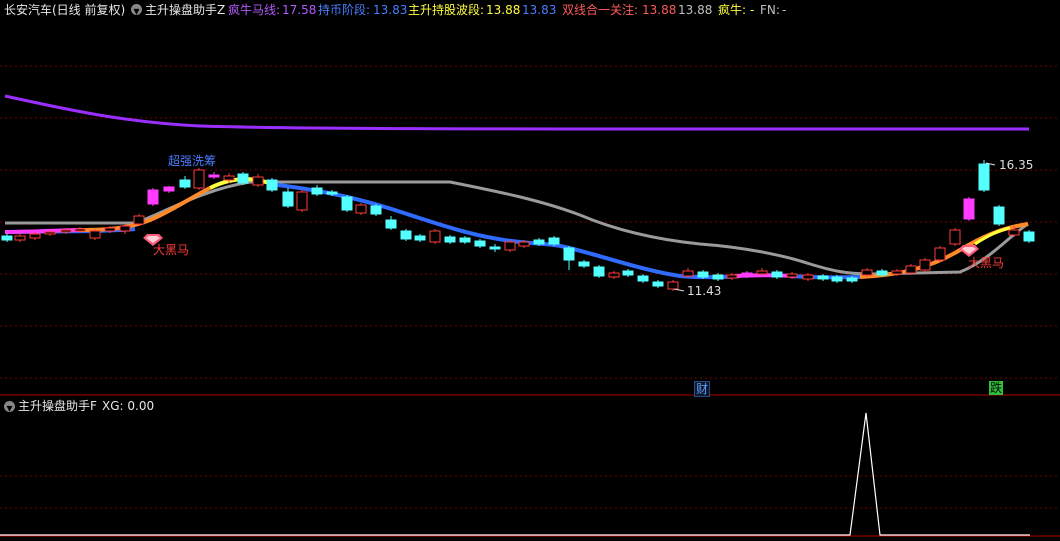 This screenshot has width=1060, height=541. What do you see at coordinates (702, 389) in the screenshot?
I see `finance-event-badge: 财` at bounding box center [702, 389].